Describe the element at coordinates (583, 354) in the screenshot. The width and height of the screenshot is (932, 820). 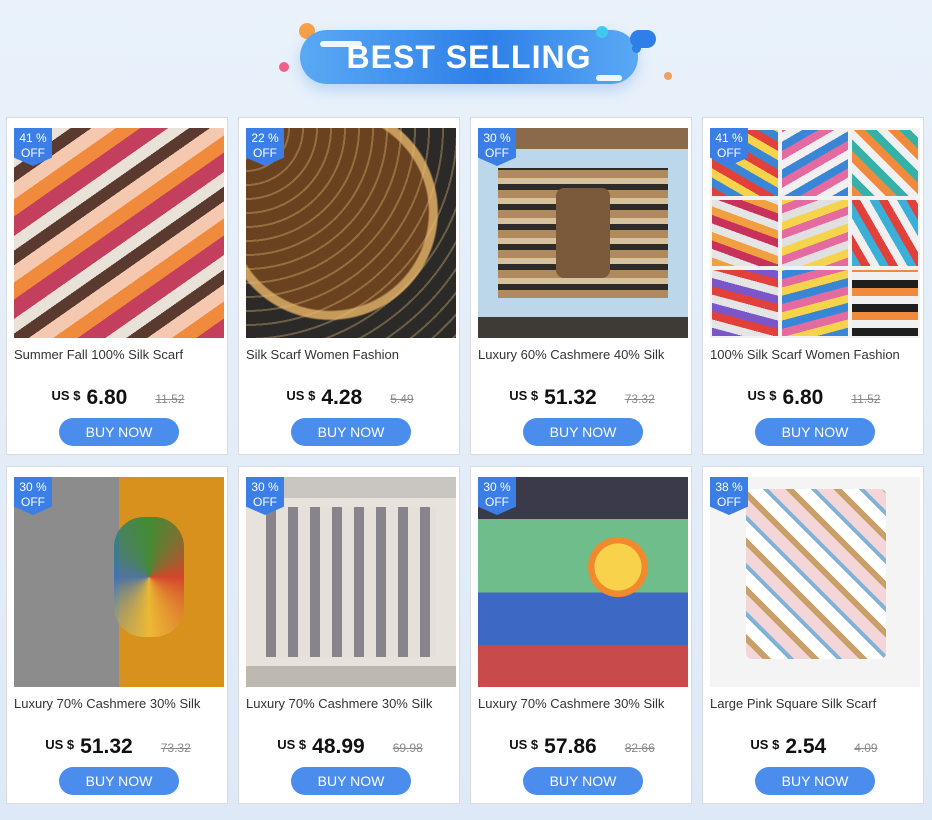
I see `product-title: Luxury 60% Cashmere 40% Silk` at that location.